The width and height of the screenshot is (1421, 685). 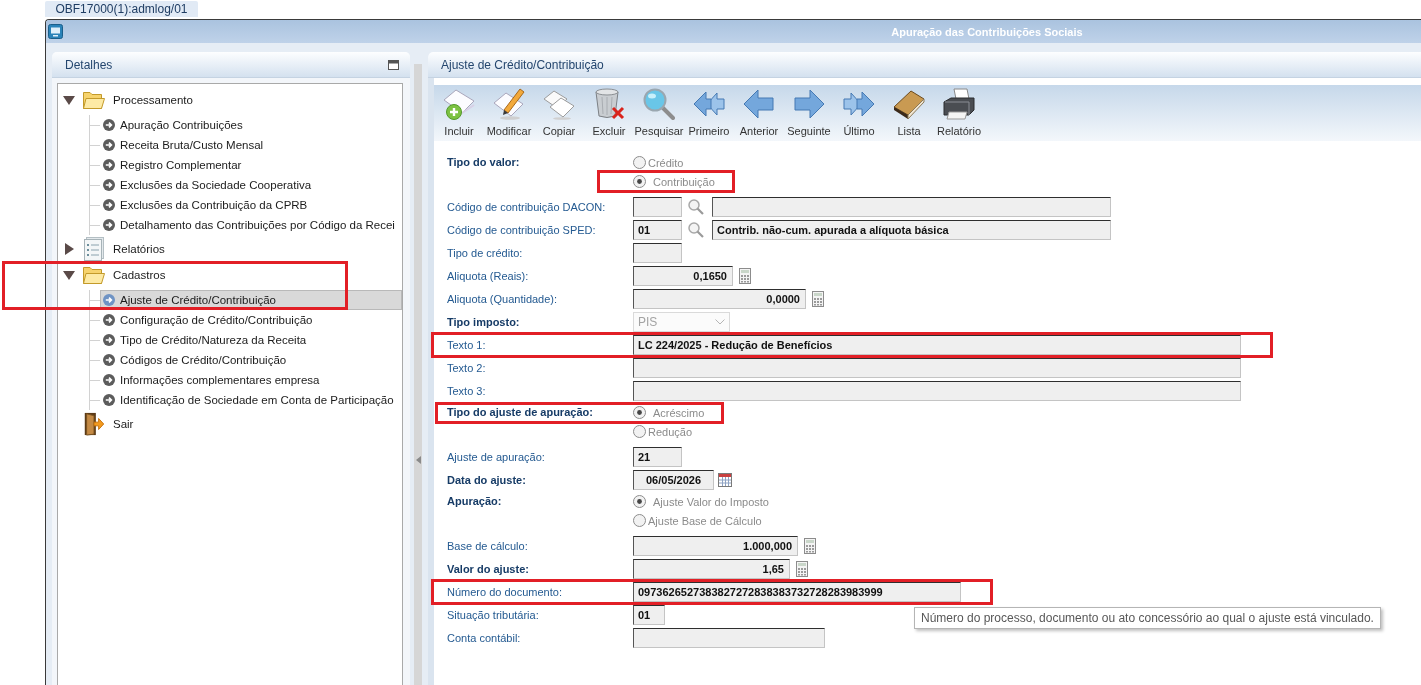 I want to click on tree-item: Tipo de Crédito/Natureza da Receita, so click(x=251, y=340).